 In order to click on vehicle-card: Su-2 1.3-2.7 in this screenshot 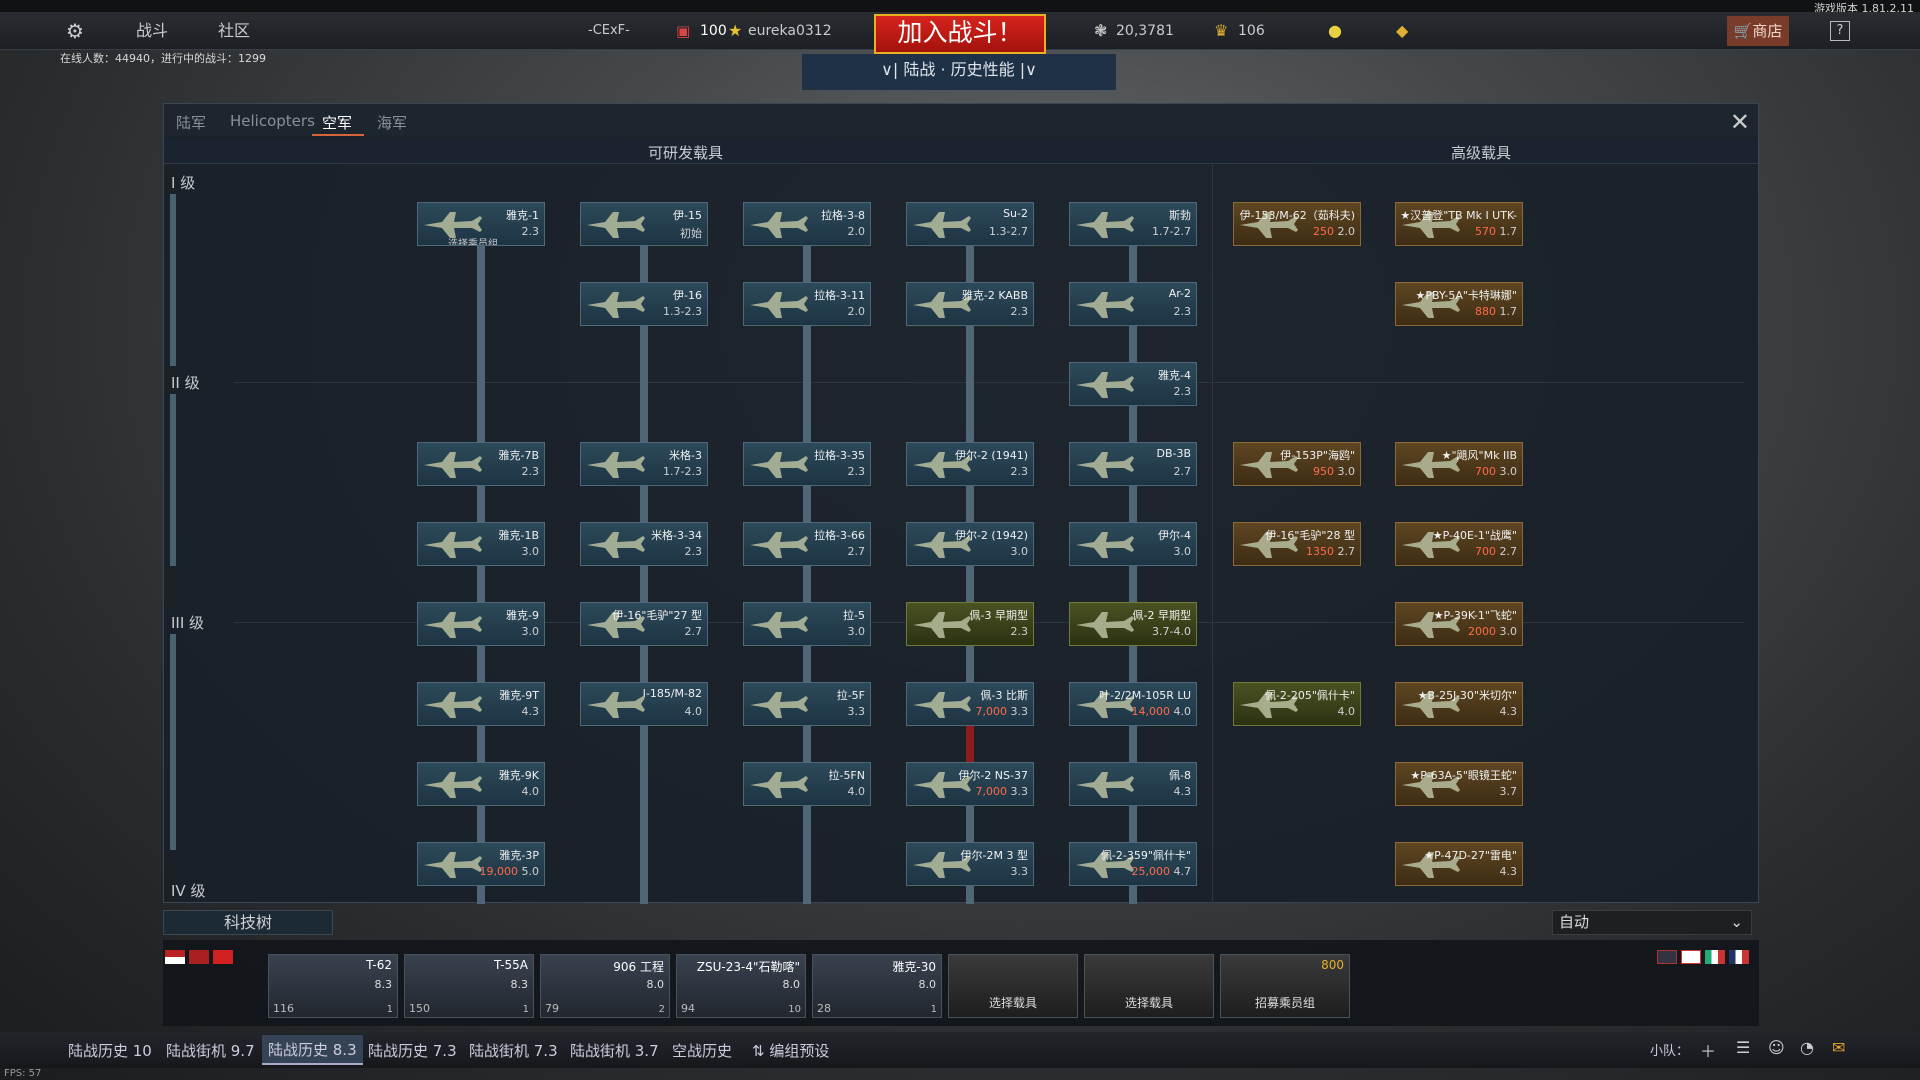, I will do `click(970, 224)`.